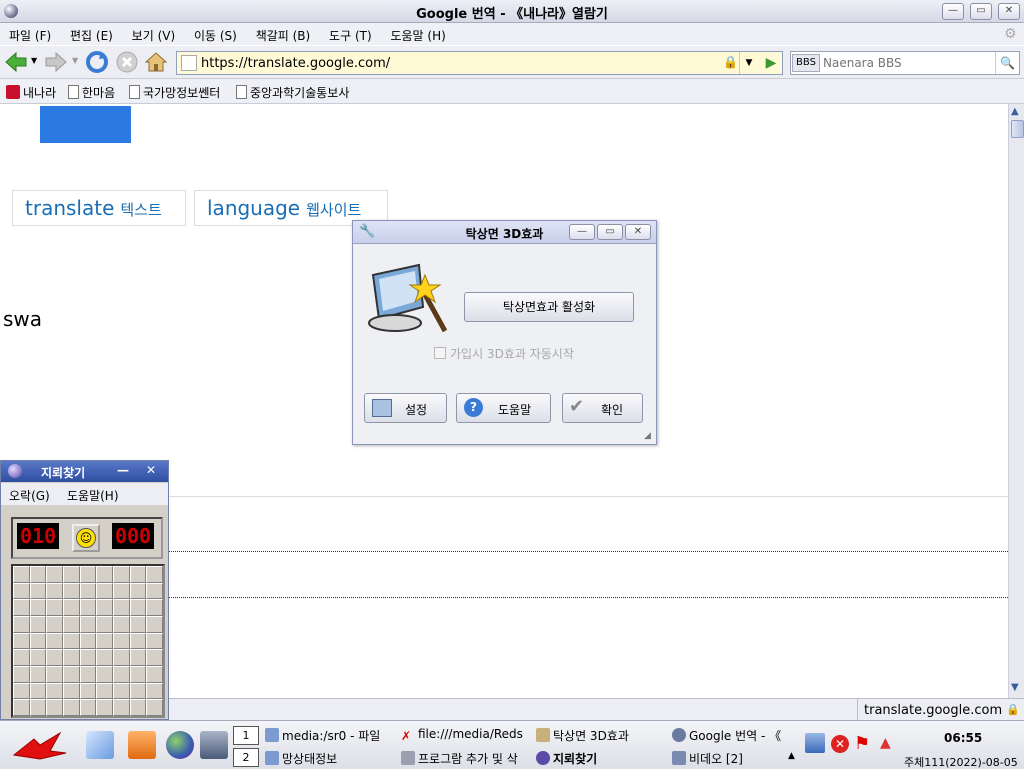 The image size is (1024, 770). What do you see at coordinates (34, 60) in the screenshot?
I see `back-dropdown-icon: ▼` at bounding box center [34, 60].